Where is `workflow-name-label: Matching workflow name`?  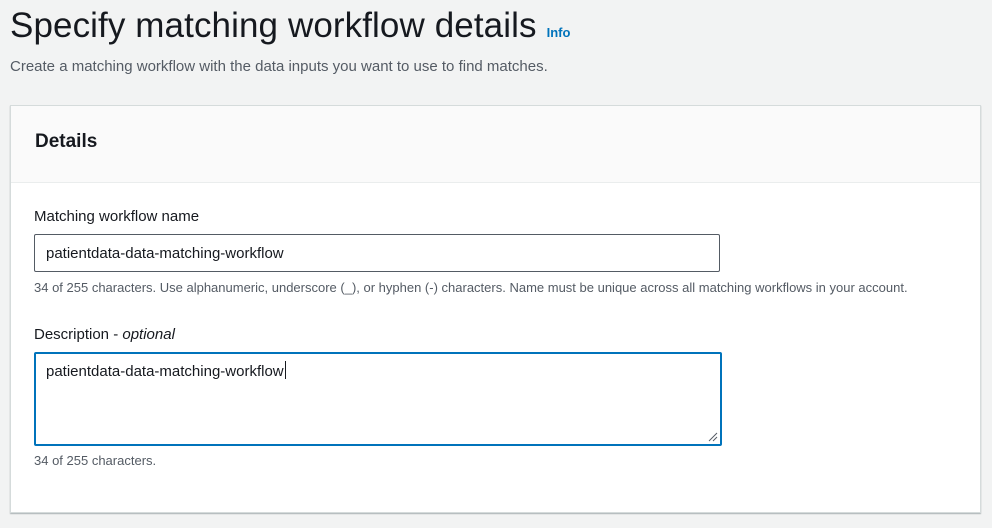
workflow-name-label: Matching workflow name is located at coordinates (117, 216).